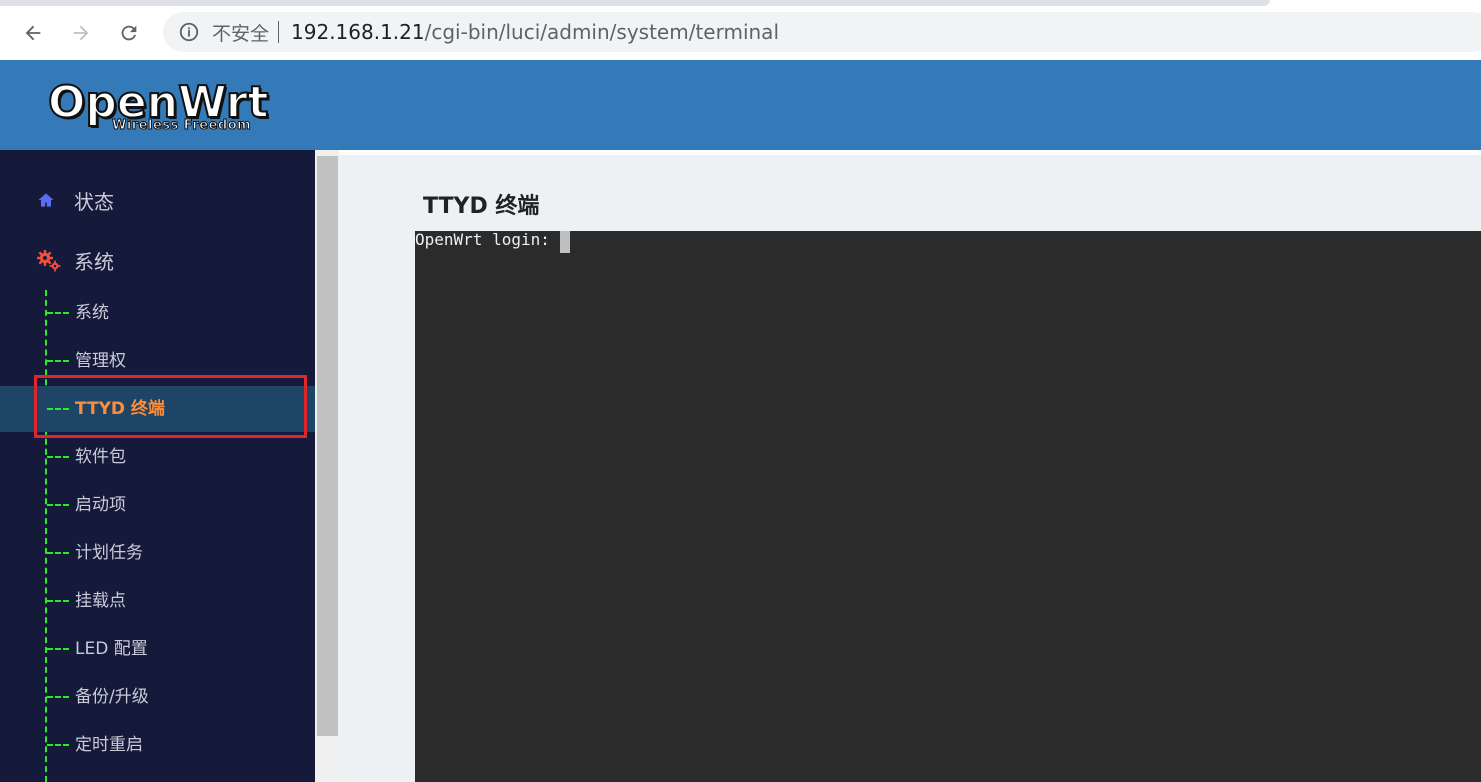 The width and height of the screenshot is (1481, 782). What do you see at coordinates (487, 239) in the screenshot?
I see `terminal-prompt: OpenWrt login:` at bounding box center [487, 239].